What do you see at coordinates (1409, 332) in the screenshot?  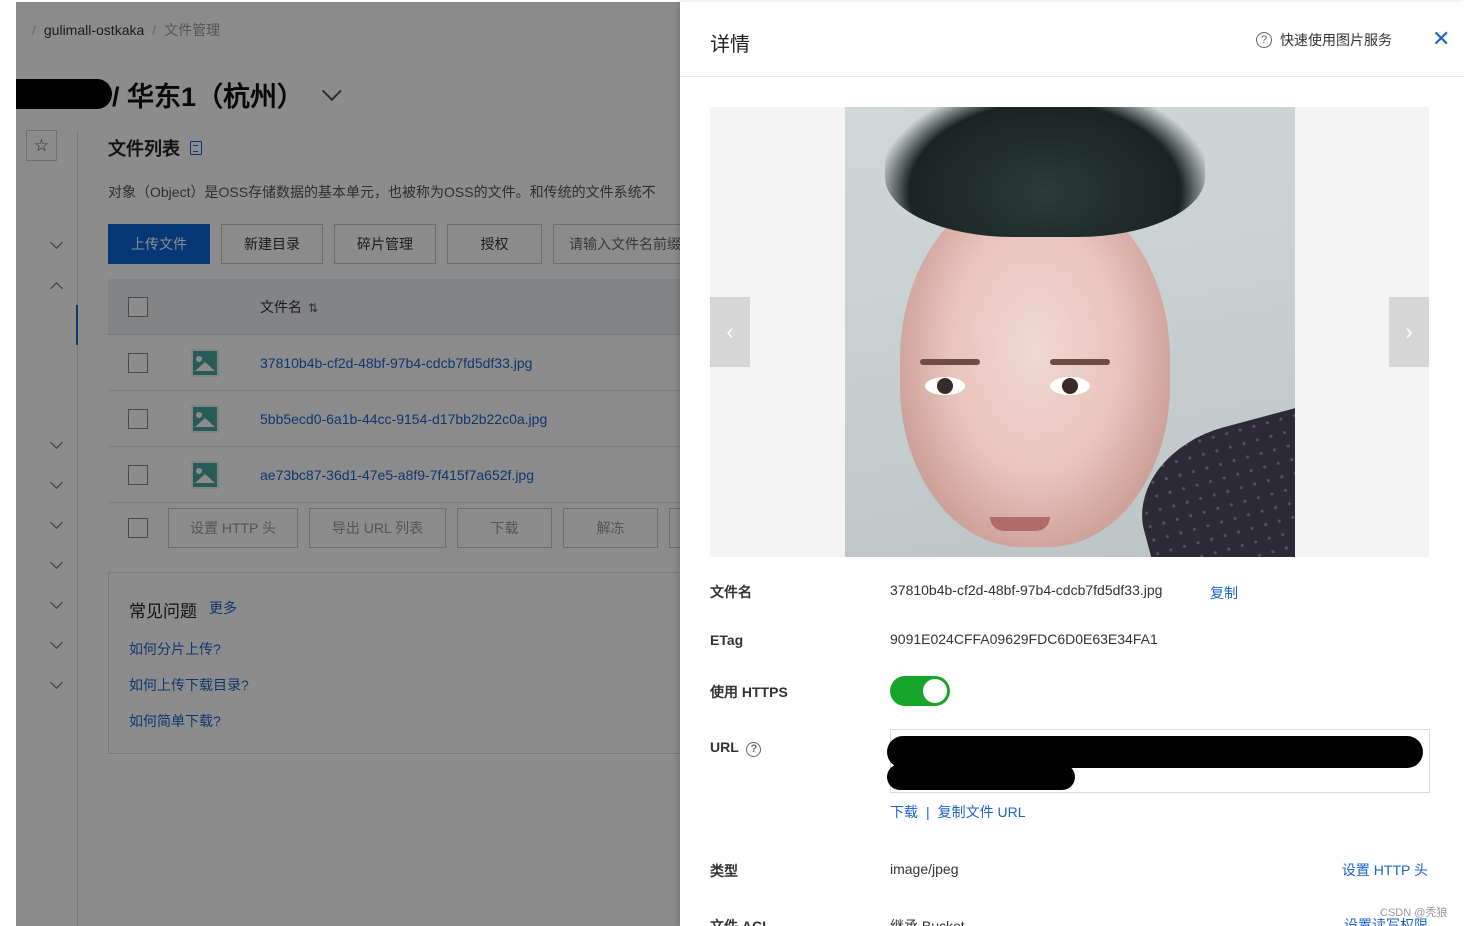 I see `chevron-right-icon: ›` at bounding box center [1409, 332].